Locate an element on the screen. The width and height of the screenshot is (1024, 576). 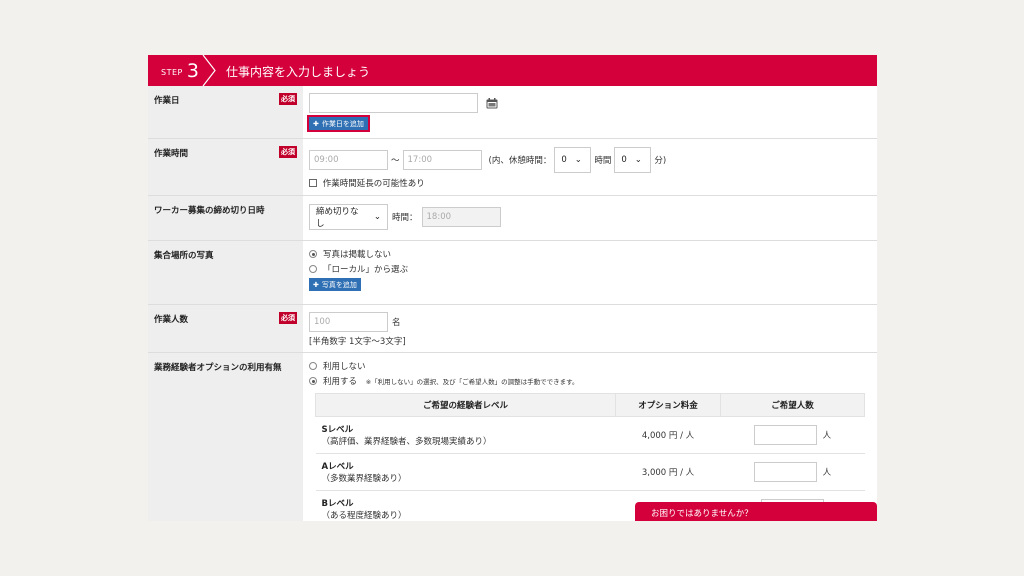
experienced-option-yes-label: 利用する is located at coordinates (340, 382).